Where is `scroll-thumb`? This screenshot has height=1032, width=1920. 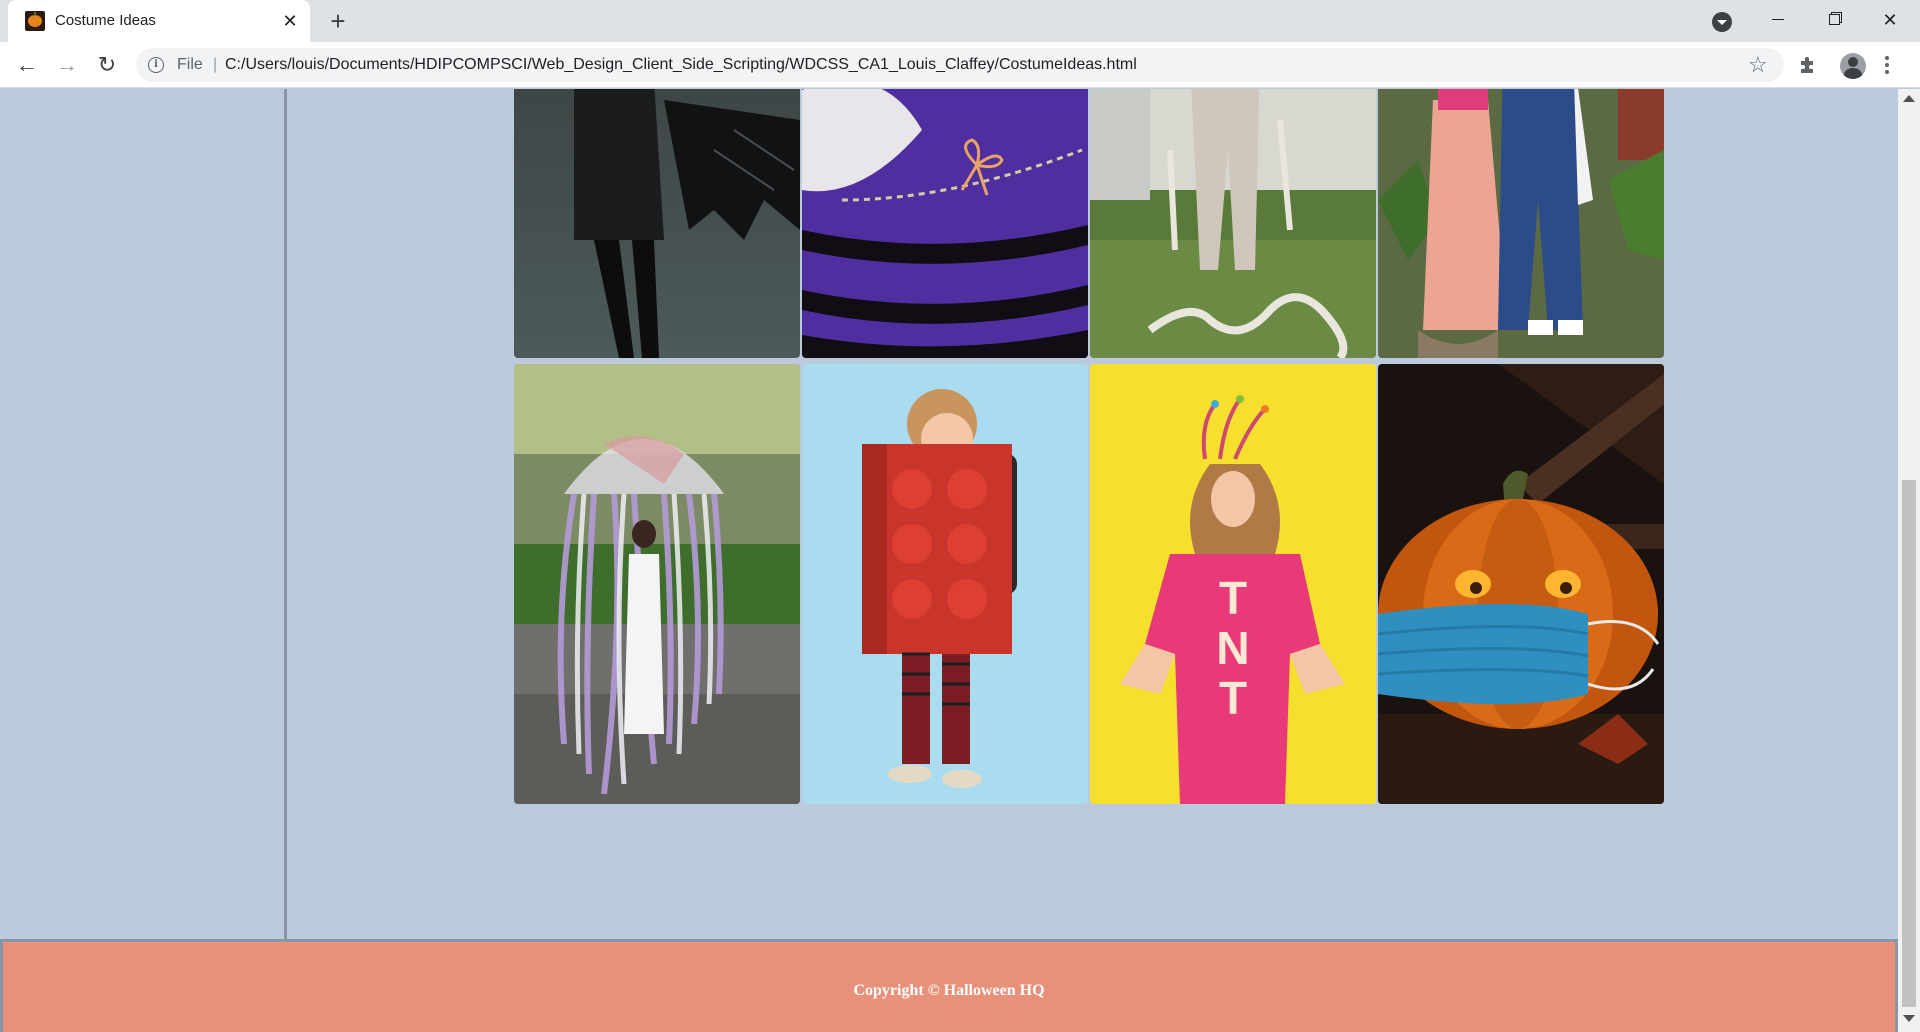
scroll-thumb is located at coordinates (1909, 743).